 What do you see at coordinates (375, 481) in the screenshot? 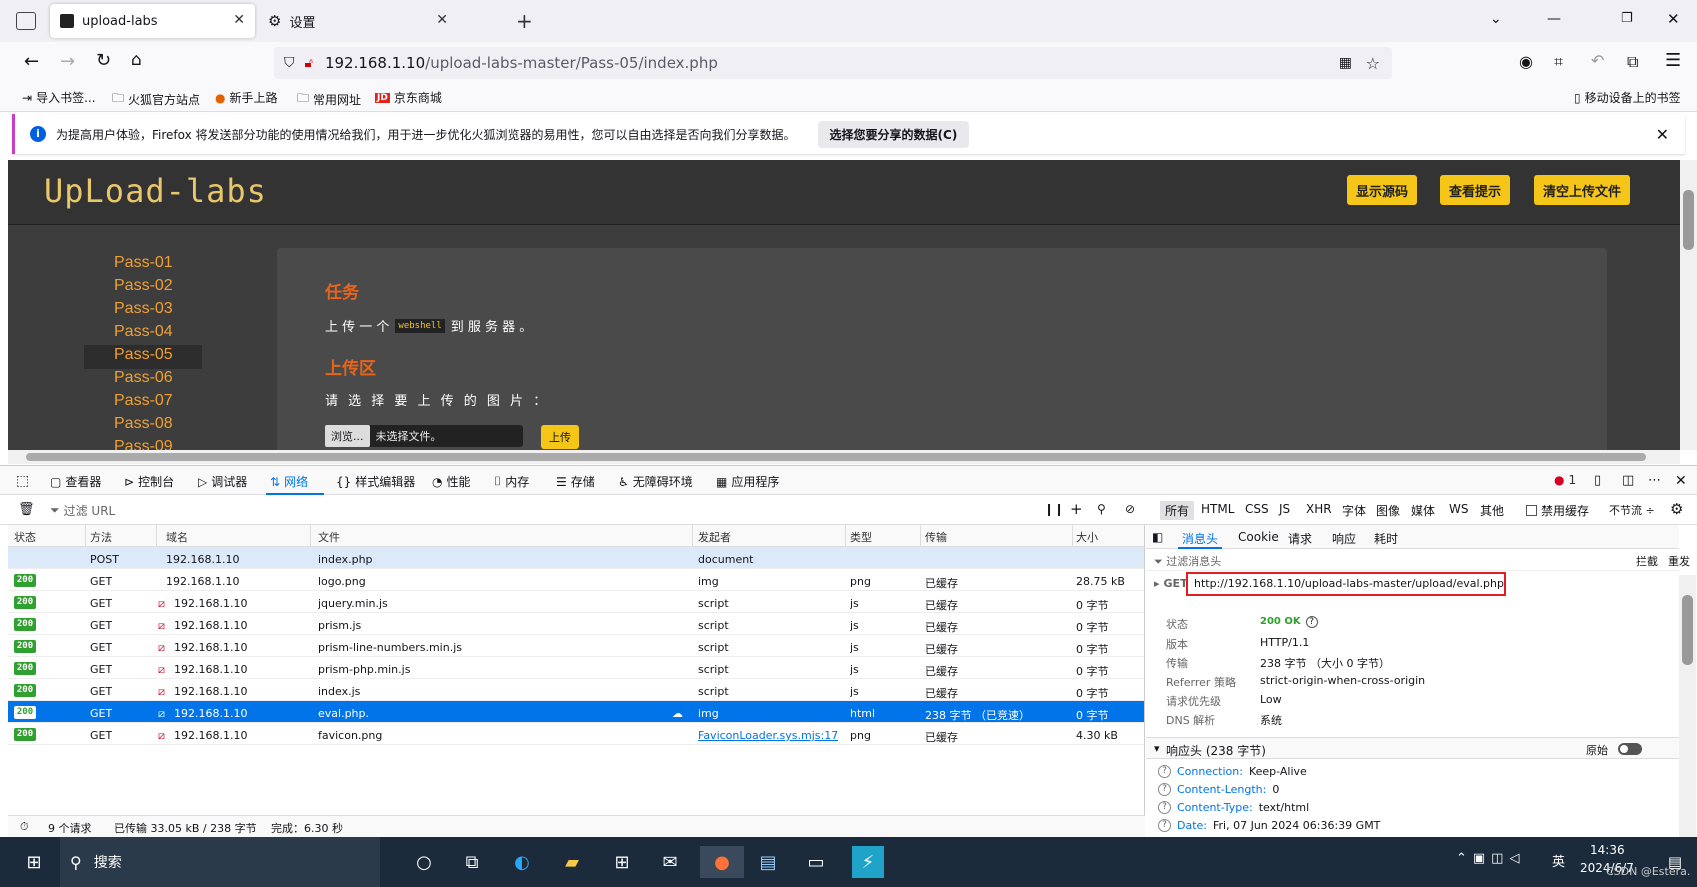
I see `tab-style-editor: {} 样式编辑器` at bounding box center [375, 481].